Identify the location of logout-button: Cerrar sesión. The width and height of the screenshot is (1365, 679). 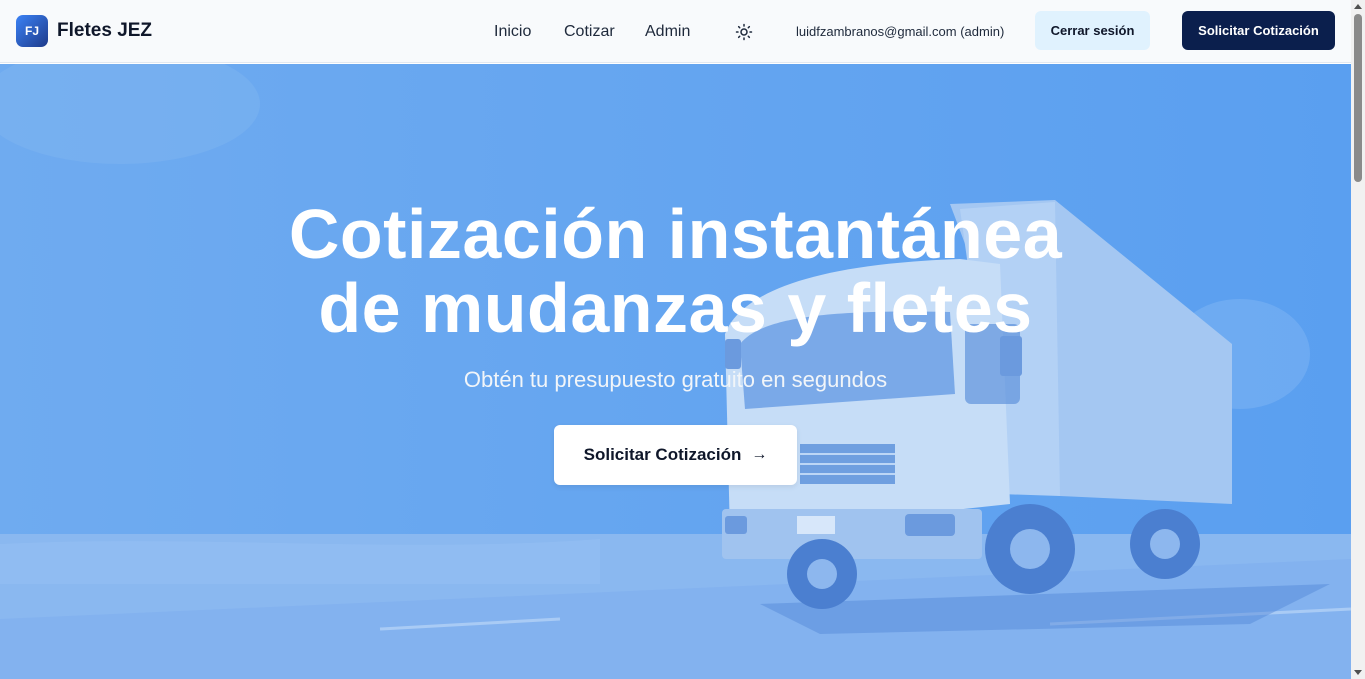
(1092, 30).